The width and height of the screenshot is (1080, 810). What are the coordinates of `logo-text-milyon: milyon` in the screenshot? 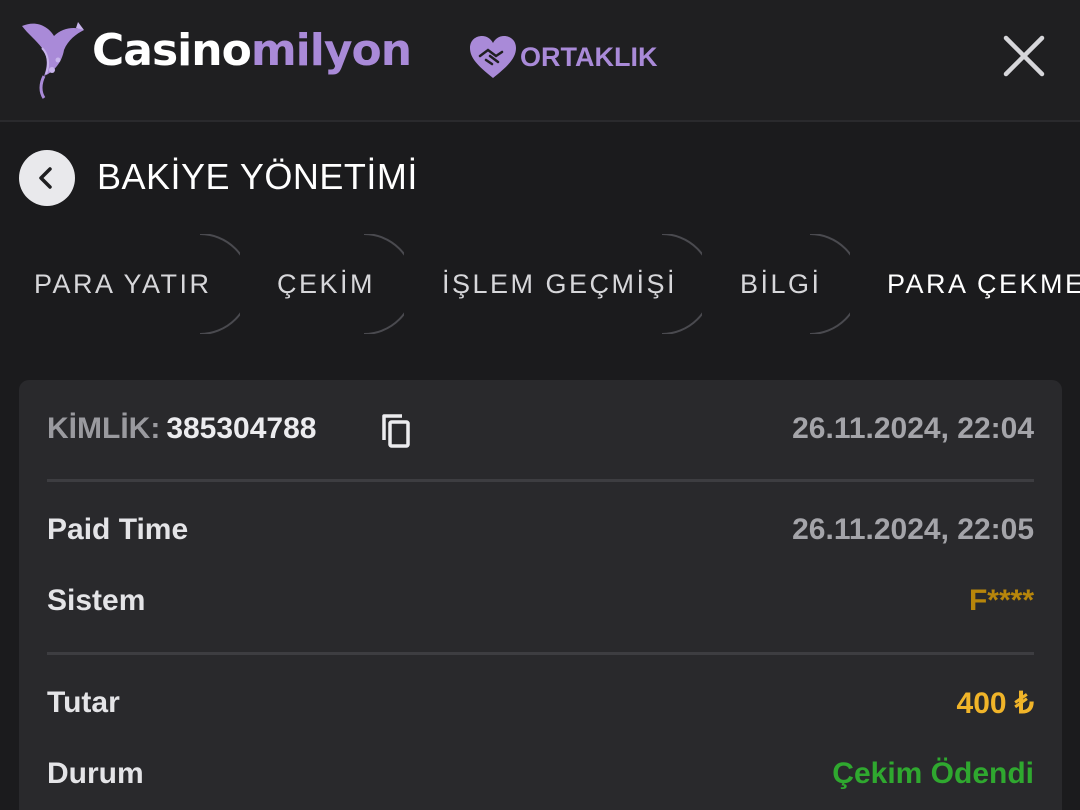 It's located at (331, 50).